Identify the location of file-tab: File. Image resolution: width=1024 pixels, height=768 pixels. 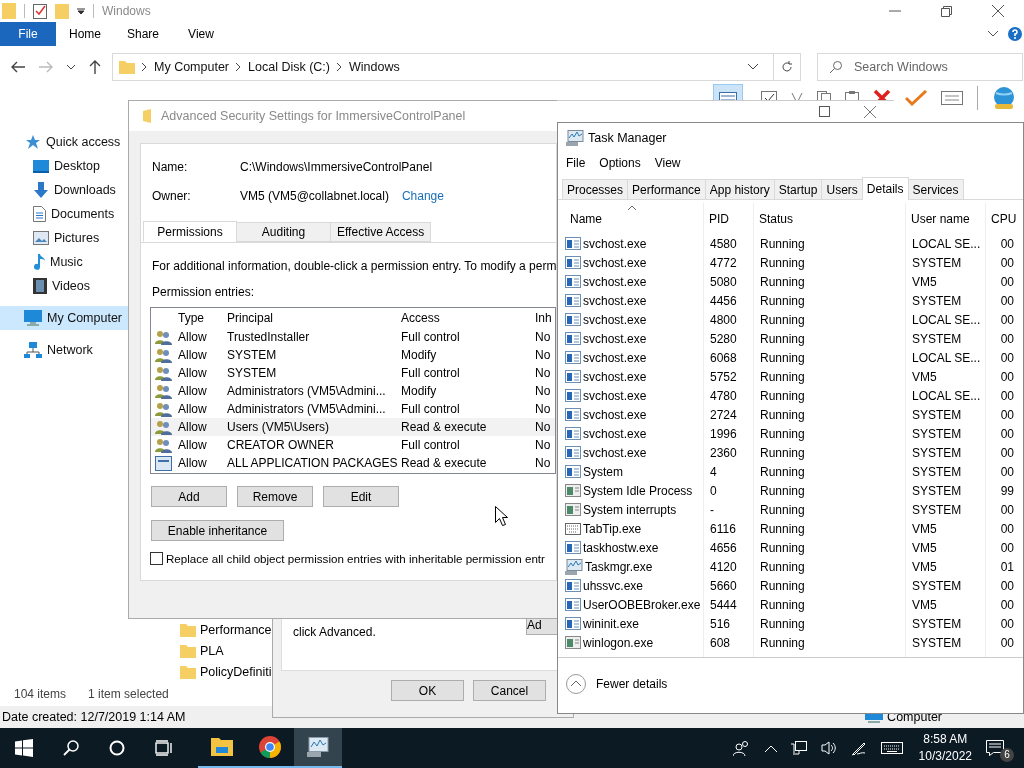
(28, 34).